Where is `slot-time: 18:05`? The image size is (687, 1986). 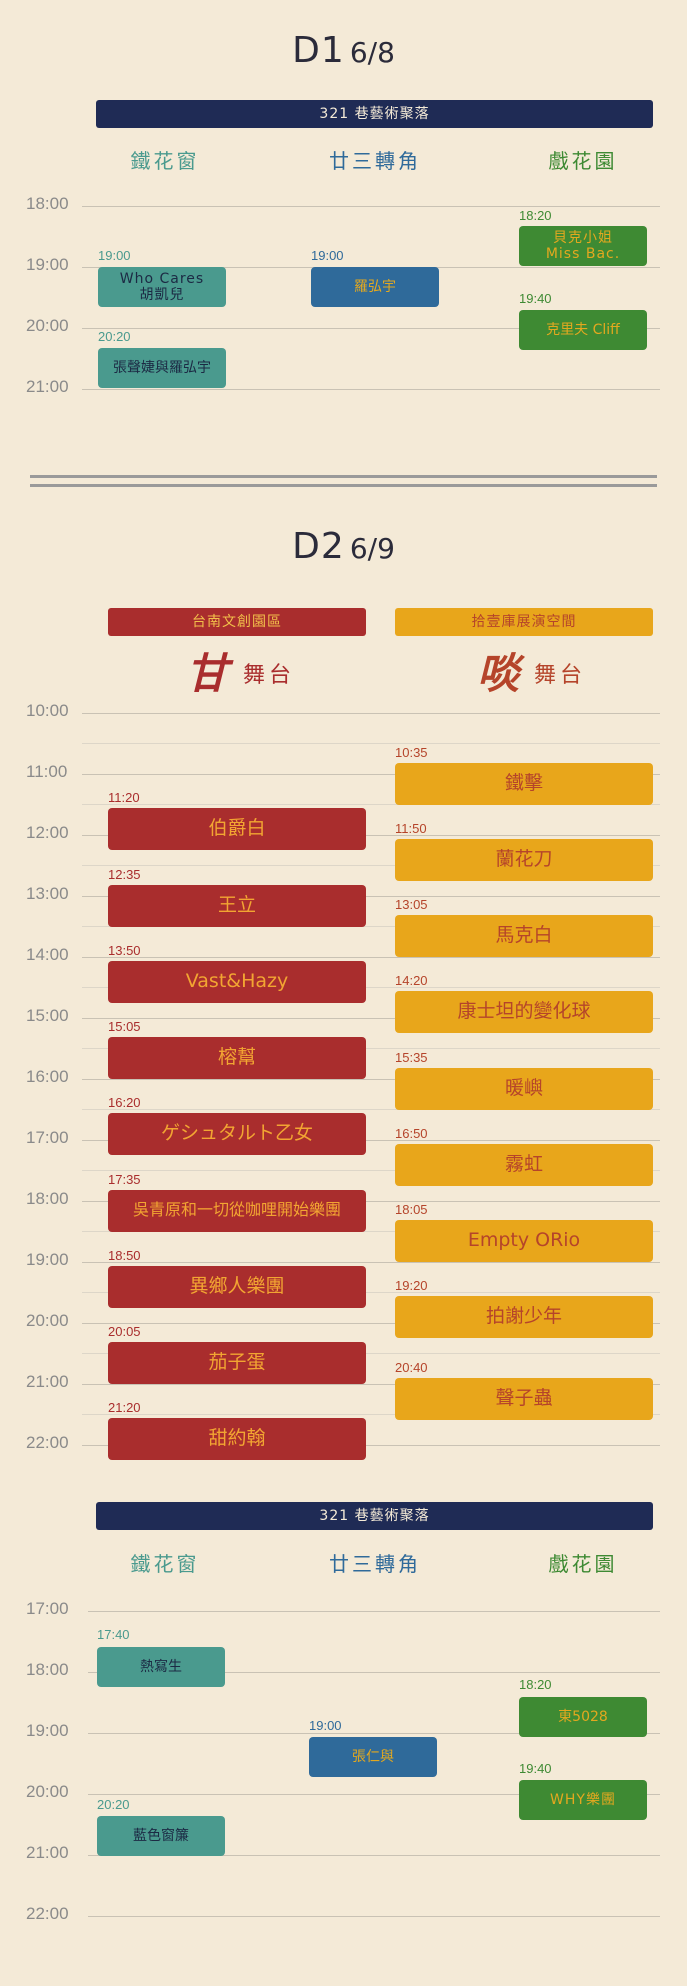 slot-time: 18:05 is located at coordinates (411, 1210).